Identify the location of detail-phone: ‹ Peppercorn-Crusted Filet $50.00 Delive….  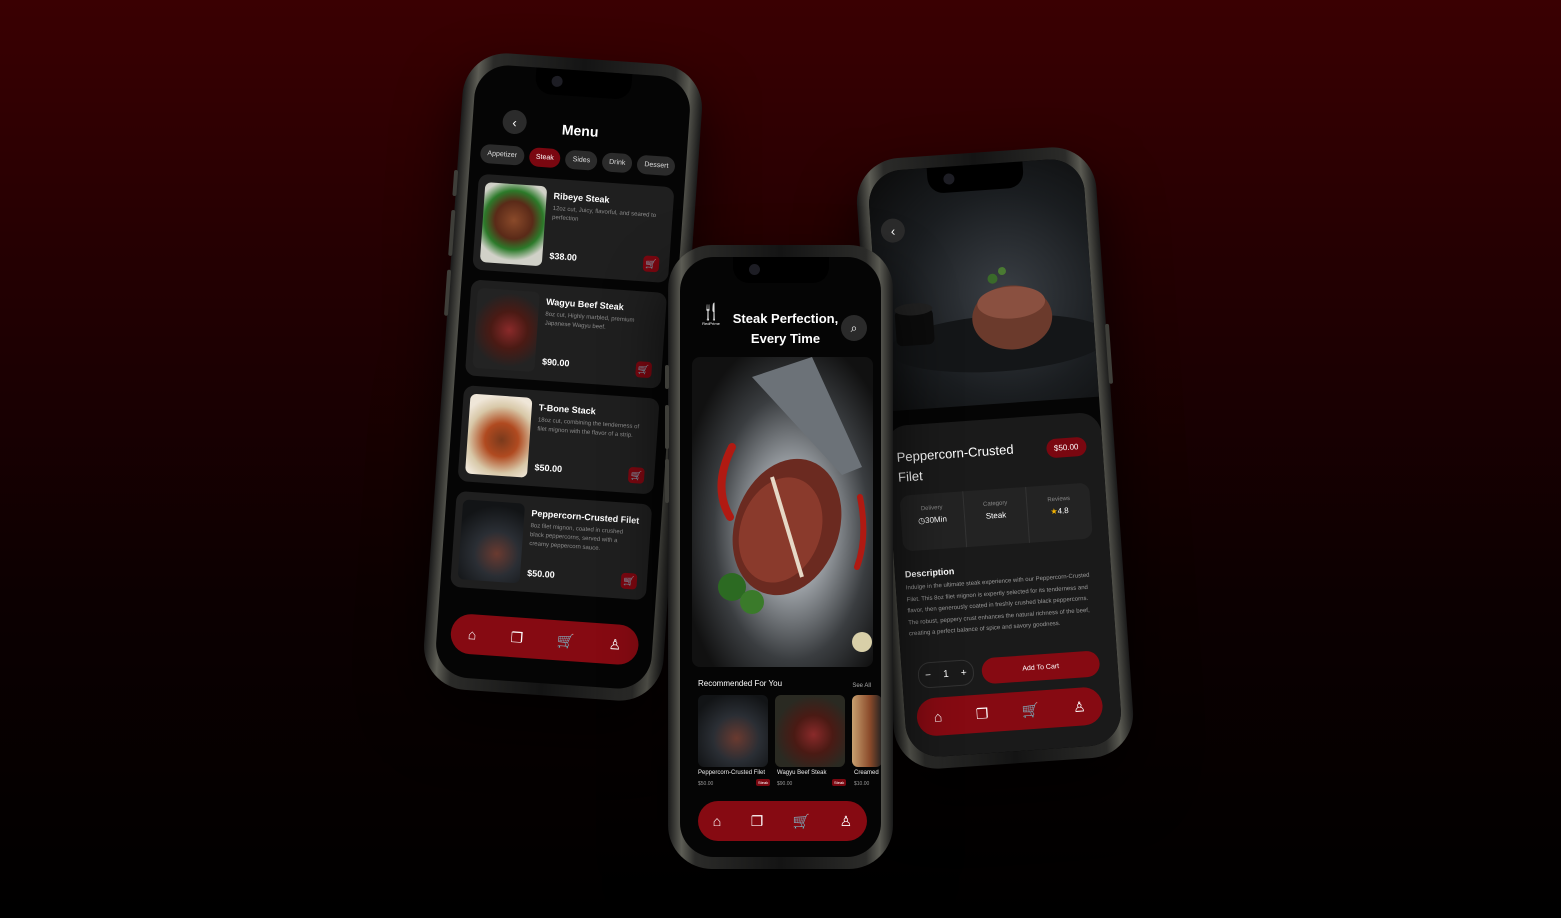
(995, 458).